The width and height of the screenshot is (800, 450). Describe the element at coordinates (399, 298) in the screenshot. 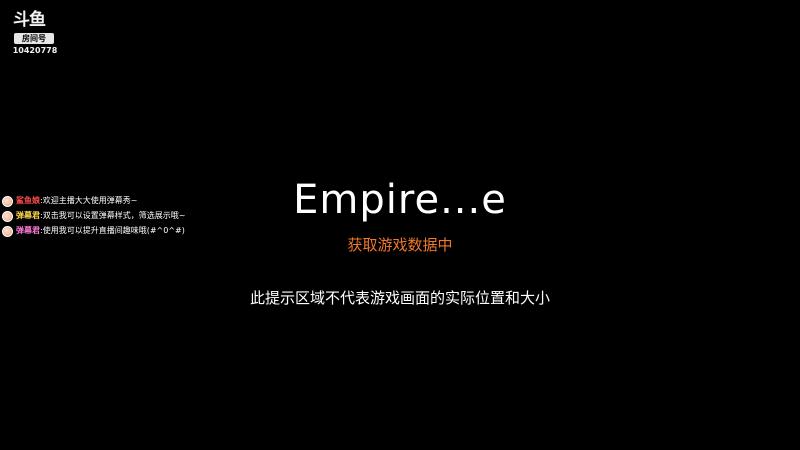

I see `placeholder-hint-text: 此提示区域不代表游戏画面的实际位置和大小` at that location.